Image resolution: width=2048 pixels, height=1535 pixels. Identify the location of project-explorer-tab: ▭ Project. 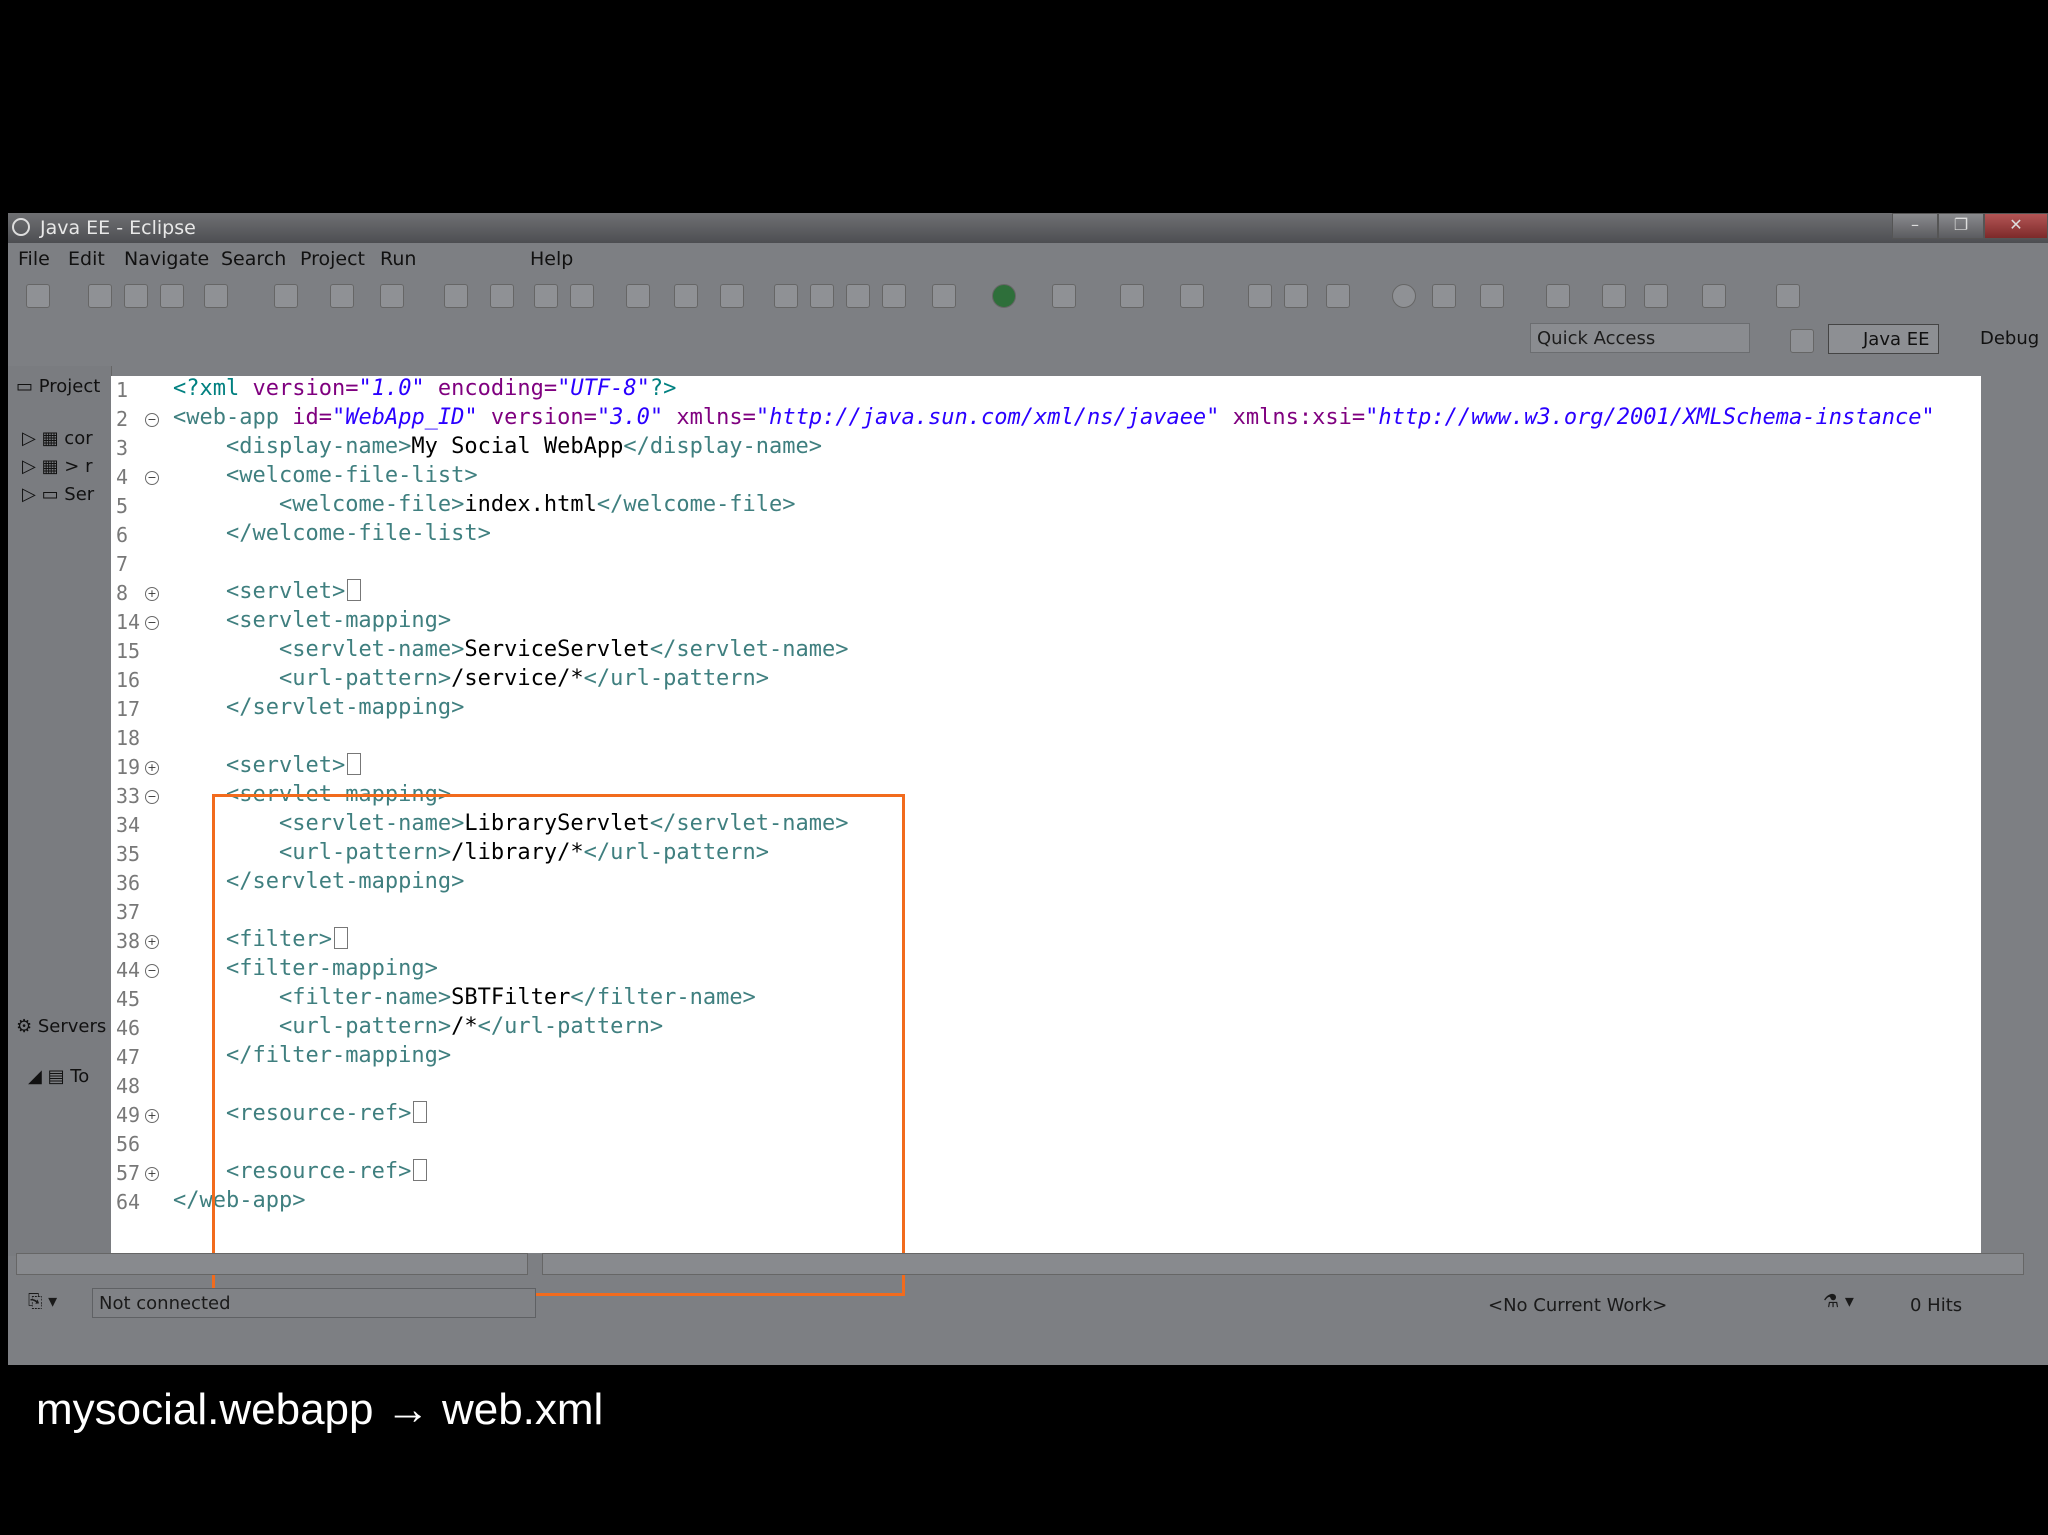
(58, 386).